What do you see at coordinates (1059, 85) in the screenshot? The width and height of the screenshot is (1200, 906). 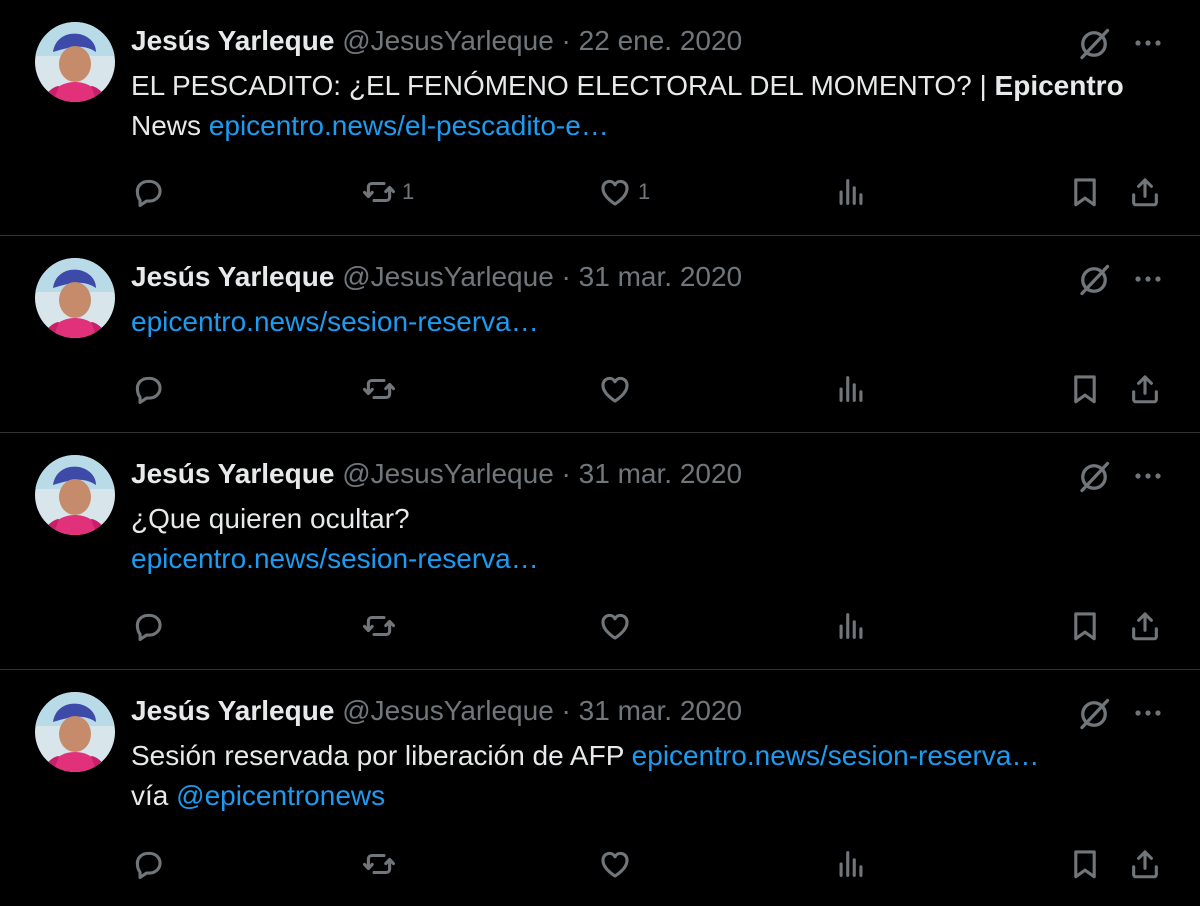 I see `tweet-text-bold: Epicentro` at bounding box center [1059, 85].